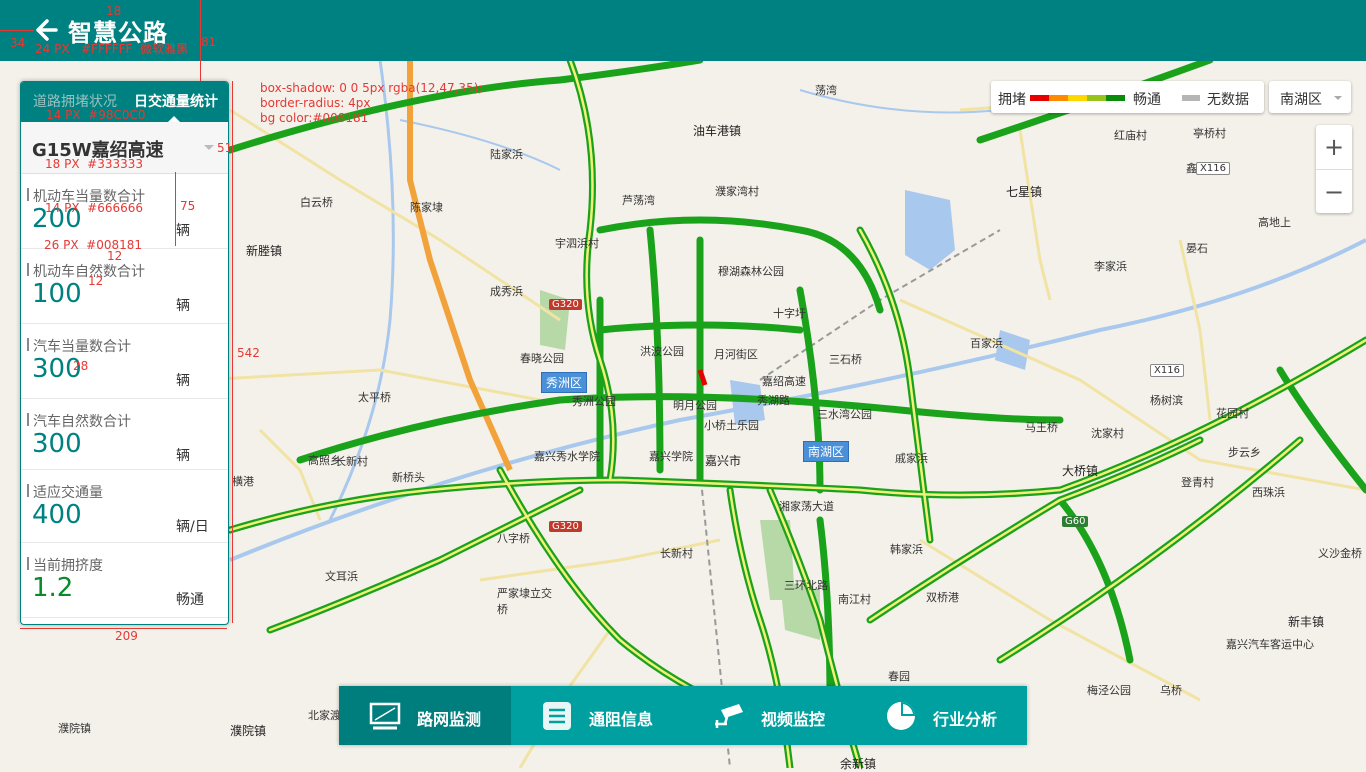 The height and width of the screenshot is (772, 1366). Describe the element at coordinates (1107, 433) in the screenshot. I see `map-place-label: 沈家村` at that location.